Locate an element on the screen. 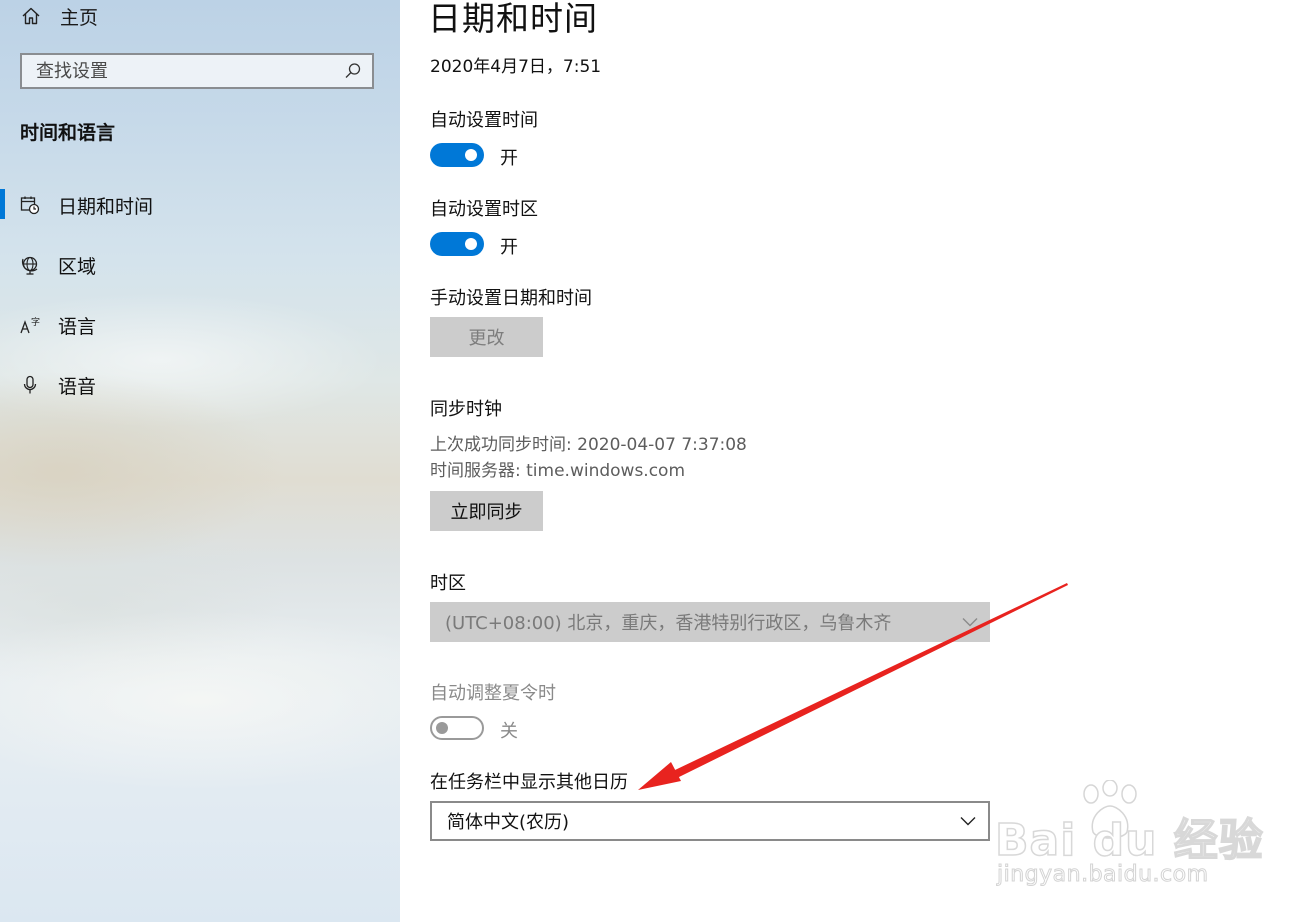 The height and width of the screenshot is (922, 1299). search-input is located at coordinates (182, 71).